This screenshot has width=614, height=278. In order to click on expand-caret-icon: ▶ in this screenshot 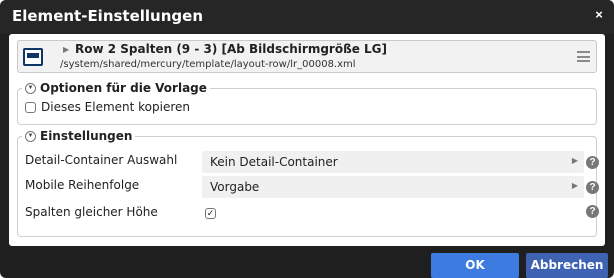, I will do `click(66, 49)`.